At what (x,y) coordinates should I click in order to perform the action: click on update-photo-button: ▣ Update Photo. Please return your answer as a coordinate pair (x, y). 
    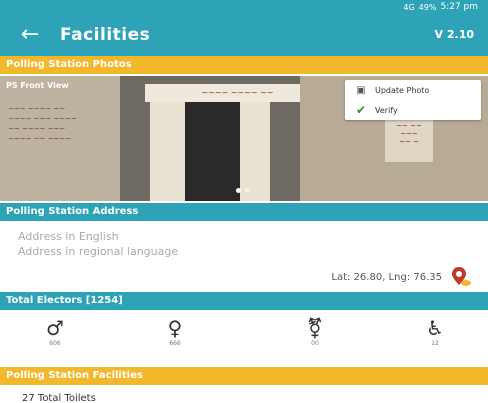
    Looking at the image, I should click on (413, 90).